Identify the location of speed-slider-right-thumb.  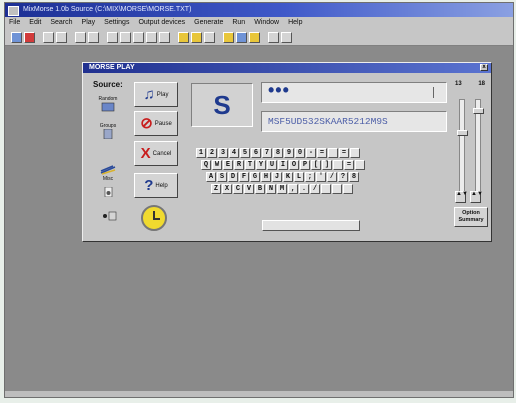
(478, 111).